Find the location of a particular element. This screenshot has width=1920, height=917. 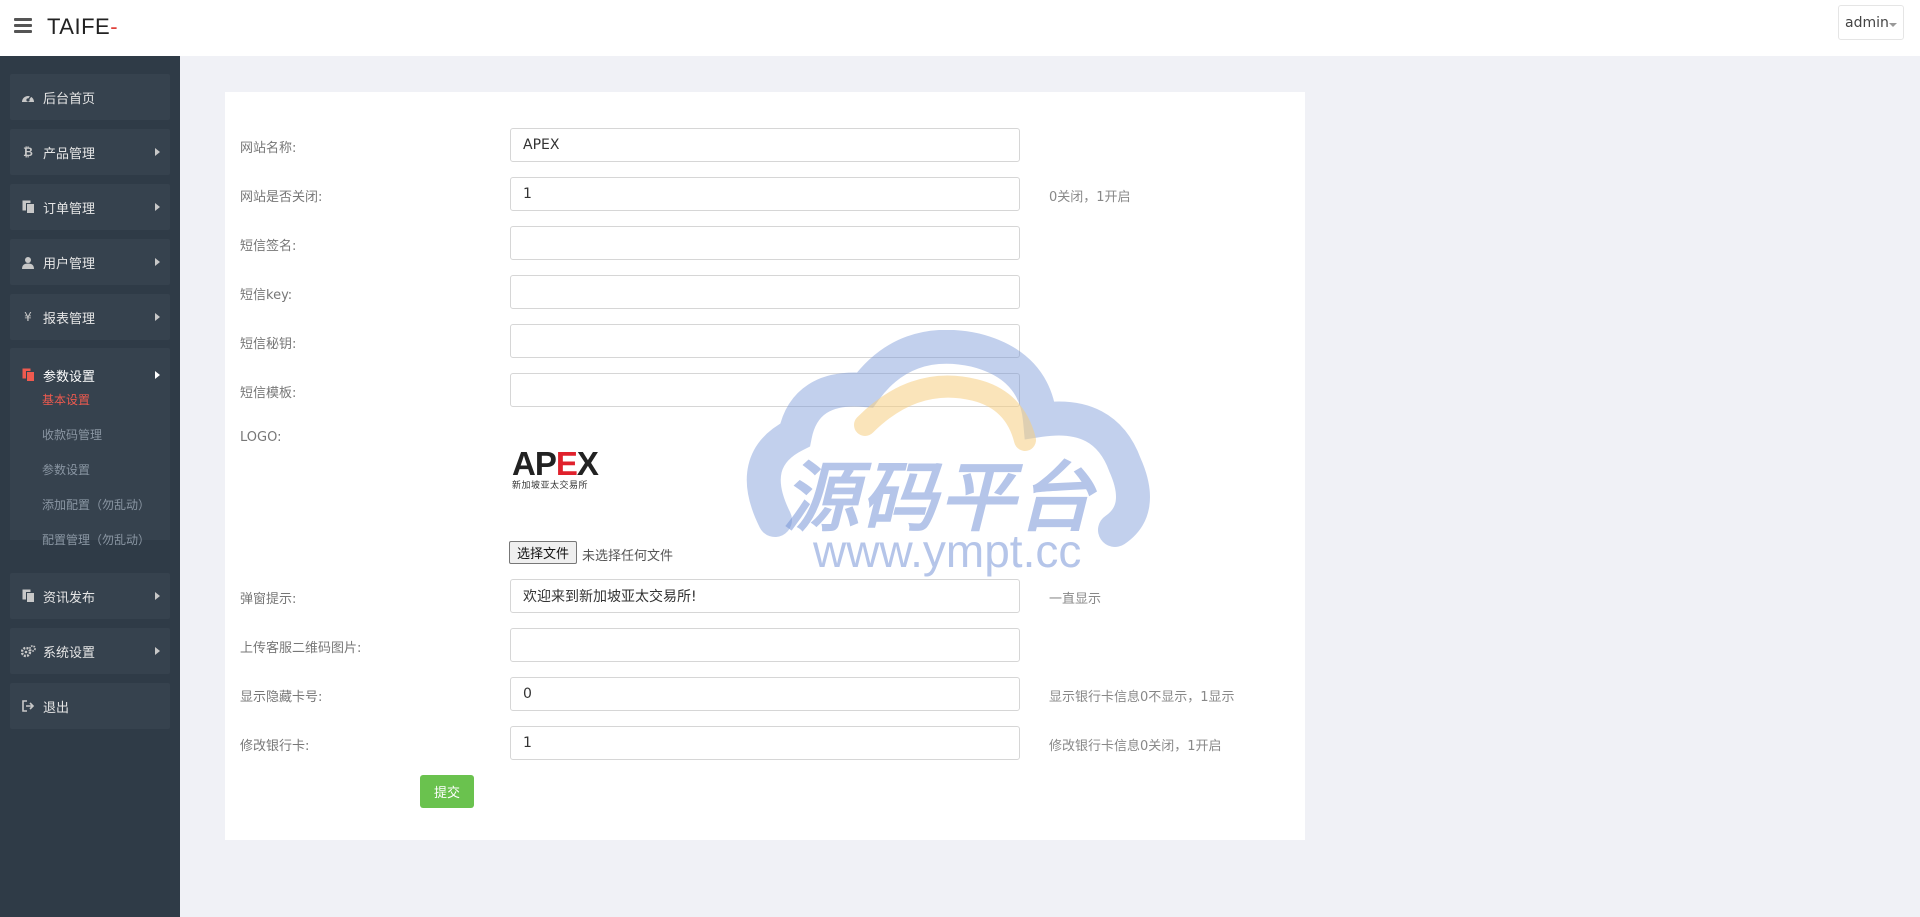

sidebar-item-label: 系统设置 is located at coordinates (69, 653).